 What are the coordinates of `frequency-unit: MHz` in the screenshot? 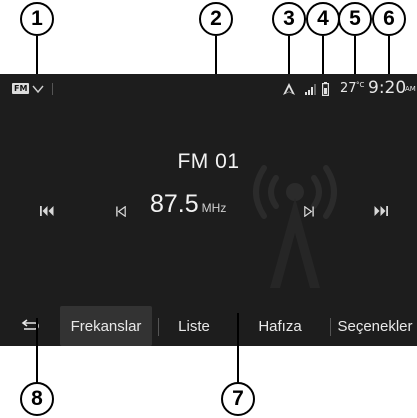 It's located at (214, 208).